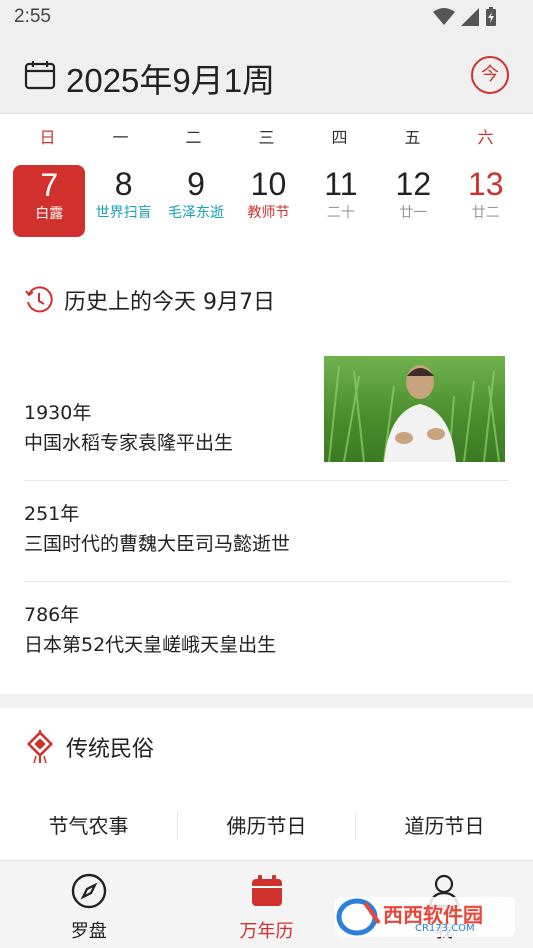  I want to click on folk-section-header: 传统民俗, so click(89, 747).